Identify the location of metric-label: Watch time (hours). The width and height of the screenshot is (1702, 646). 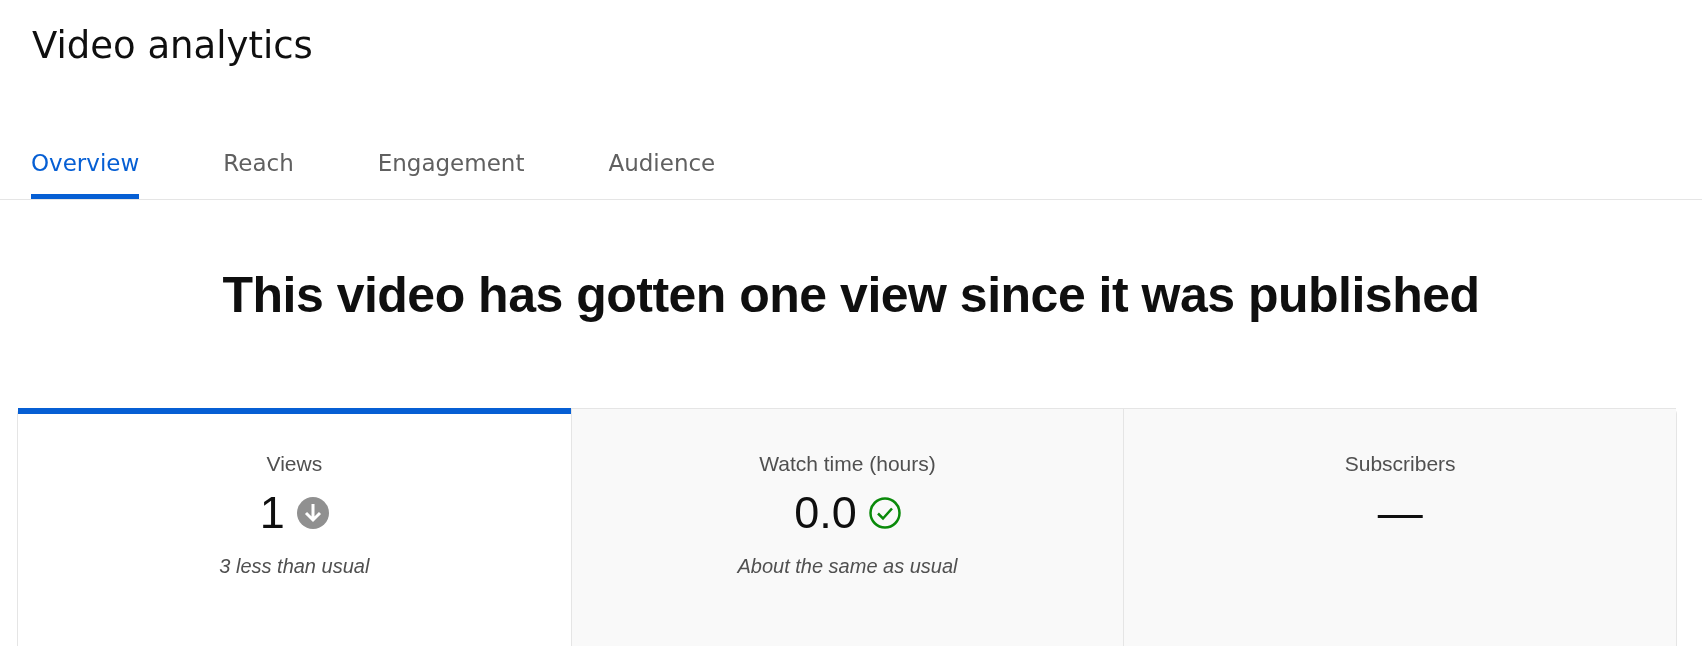
(847, 464).